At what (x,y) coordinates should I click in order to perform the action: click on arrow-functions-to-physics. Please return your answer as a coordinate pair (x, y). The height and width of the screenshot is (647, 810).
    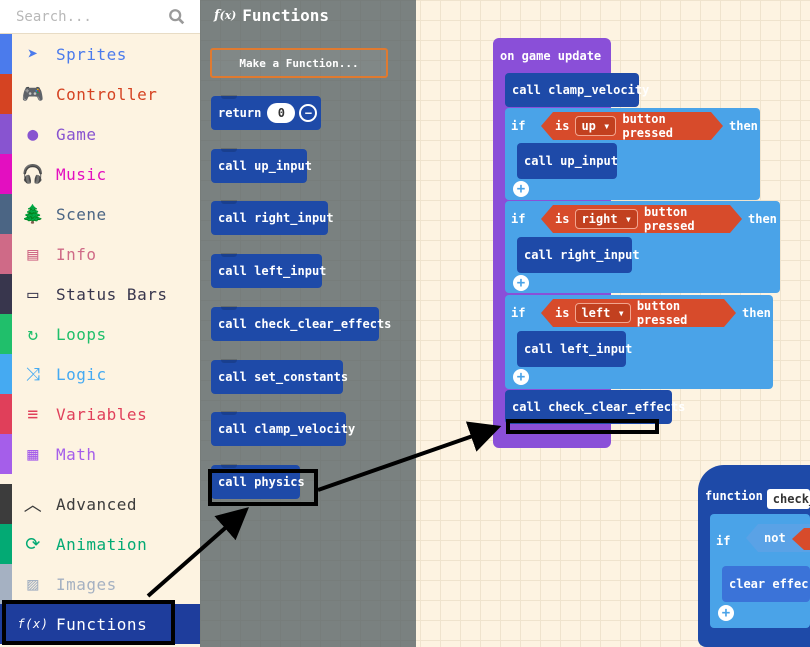
    Looking at the image, I should click on (198, 552).